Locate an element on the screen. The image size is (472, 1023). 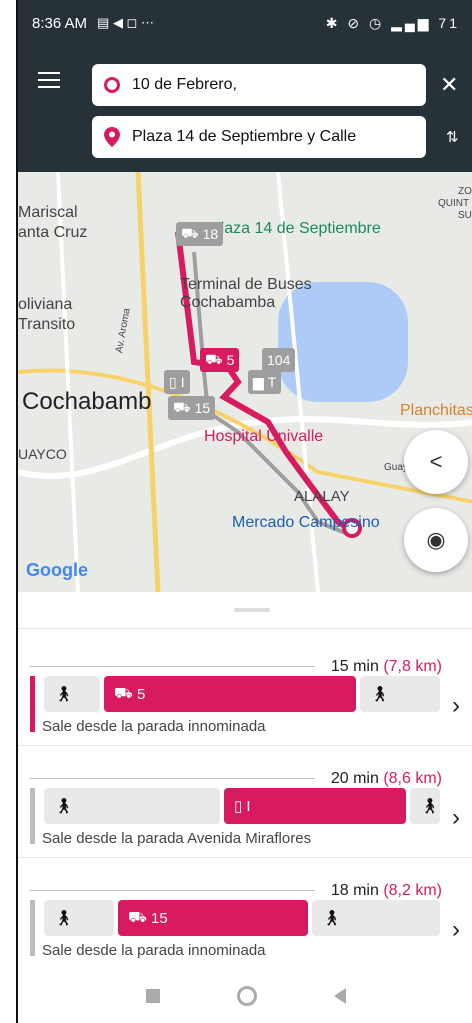
map-label-quint: QUINT is located at coordinates (454, 203).